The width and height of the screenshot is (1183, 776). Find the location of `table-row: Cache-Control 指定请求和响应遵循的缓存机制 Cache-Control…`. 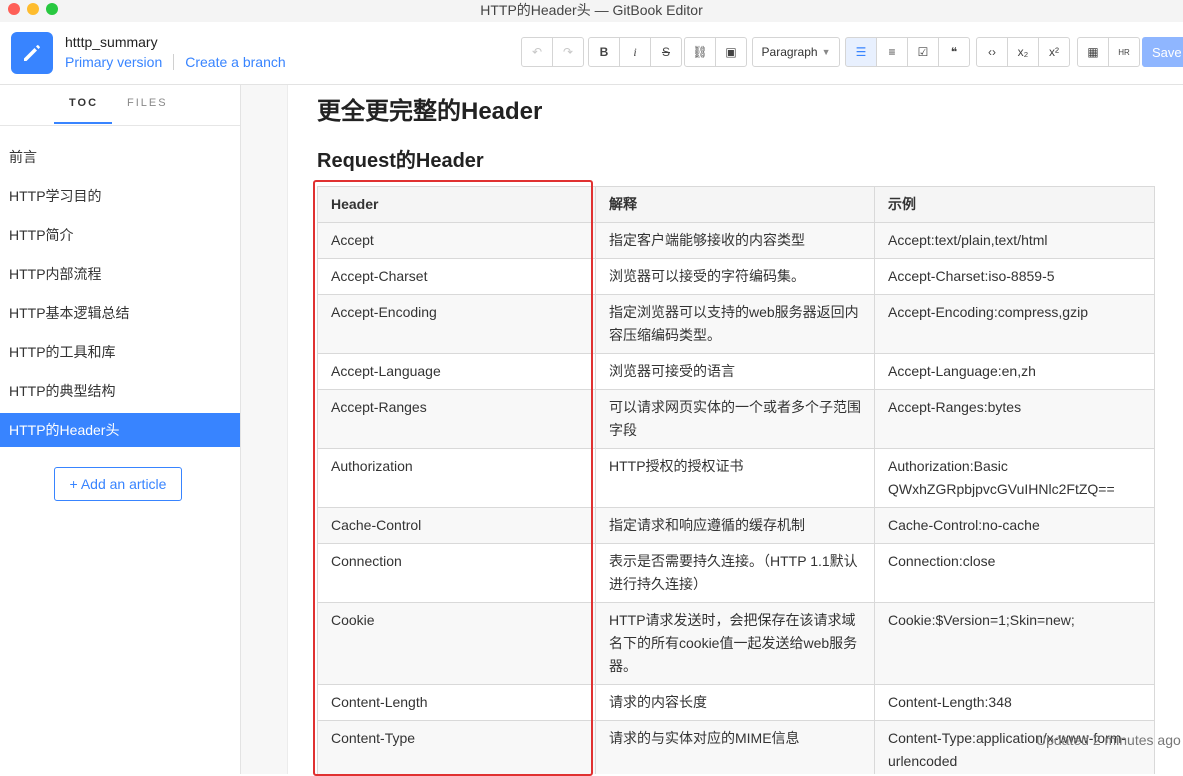

table-row: Cache-Control 指定请求和响应遵循的缓存机制 Cache-Control… is located at coordinates (736, 525).